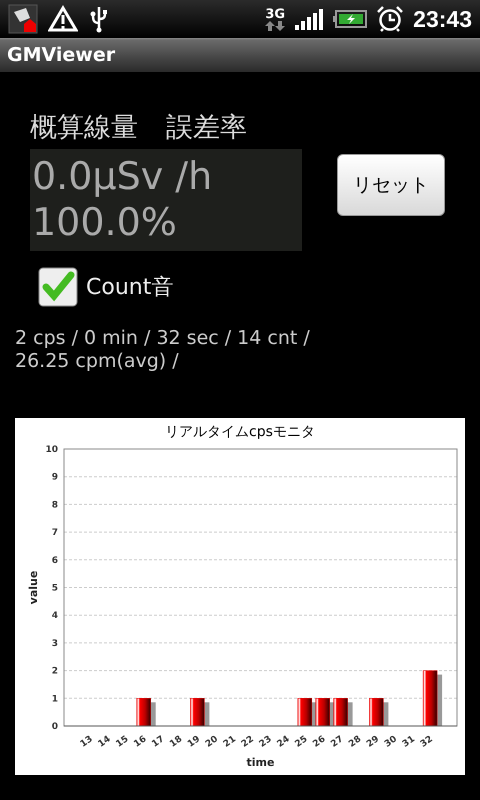 Image resolution: width=480 pixels, height=800 pixels. What do you see at coordinates (140, 742) in the screenshot?
I see `x-tick-label: 16` at bounding box center [140, 742].